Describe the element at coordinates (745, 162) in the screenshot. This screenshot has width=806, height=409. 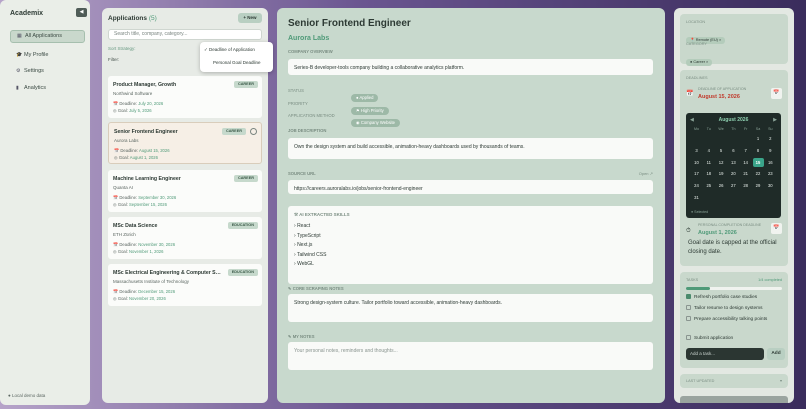
I see `calendar-day: 14` at that location.